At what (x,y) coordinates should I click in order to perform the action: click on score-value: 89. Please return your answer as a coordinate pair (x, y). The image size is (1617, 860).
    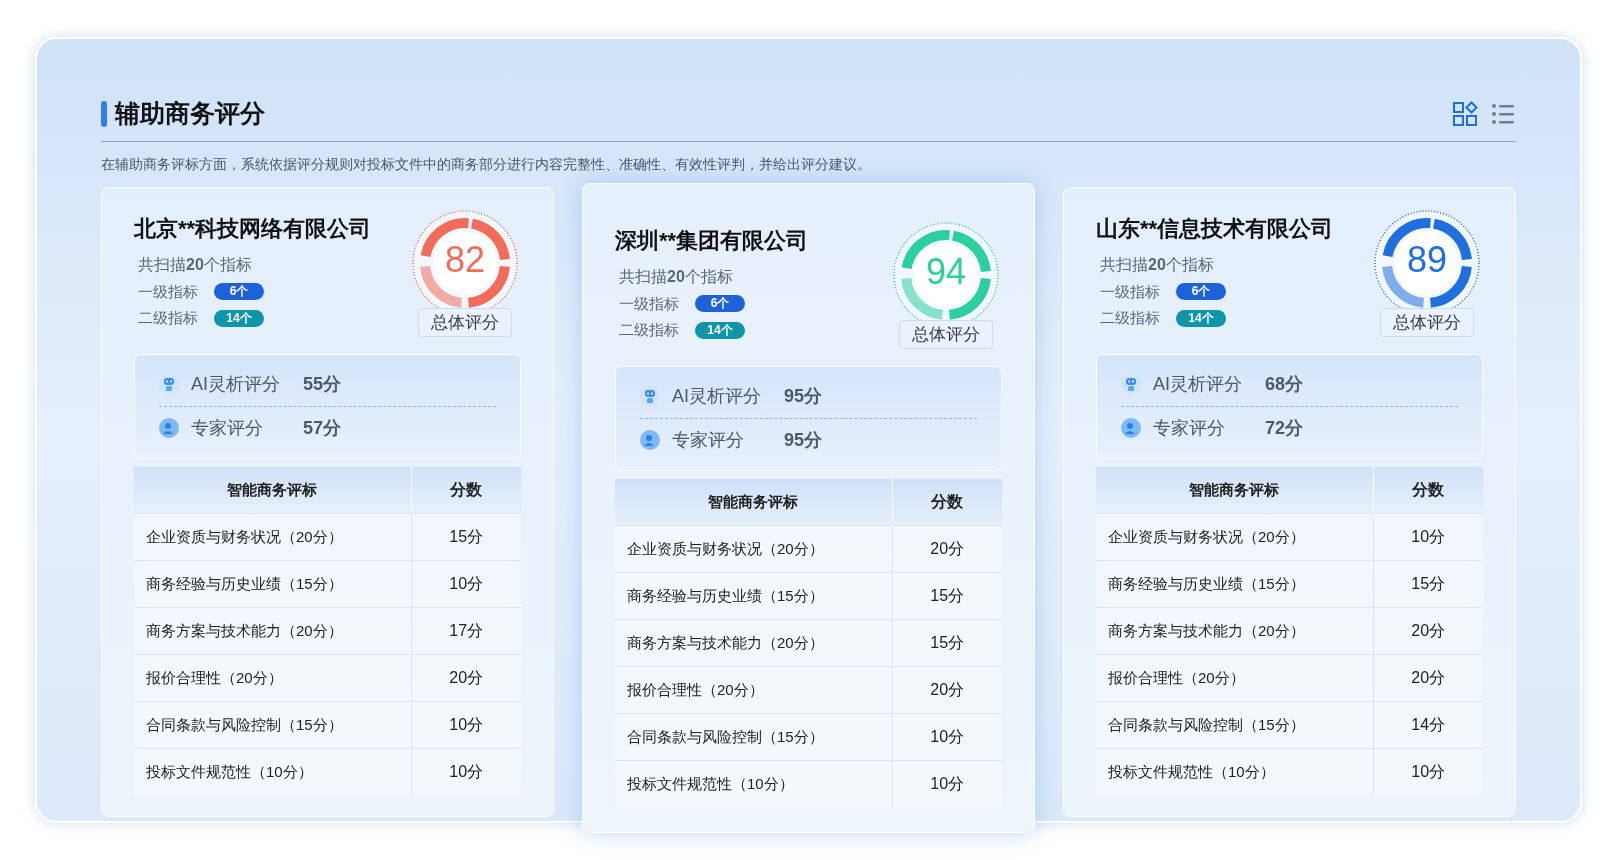
    Looking at the image, I should click on (1426, 259).